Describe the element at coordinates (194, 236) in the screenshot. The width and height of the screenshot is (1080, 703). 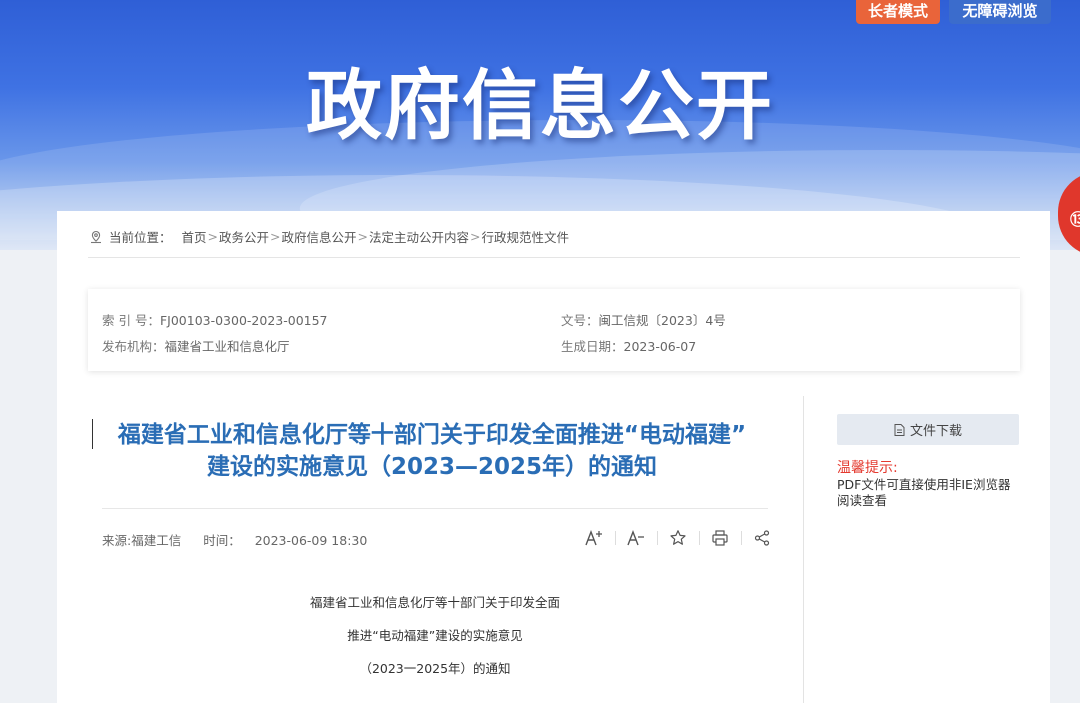
I see `breadcrumb-home: 首页` at that location.